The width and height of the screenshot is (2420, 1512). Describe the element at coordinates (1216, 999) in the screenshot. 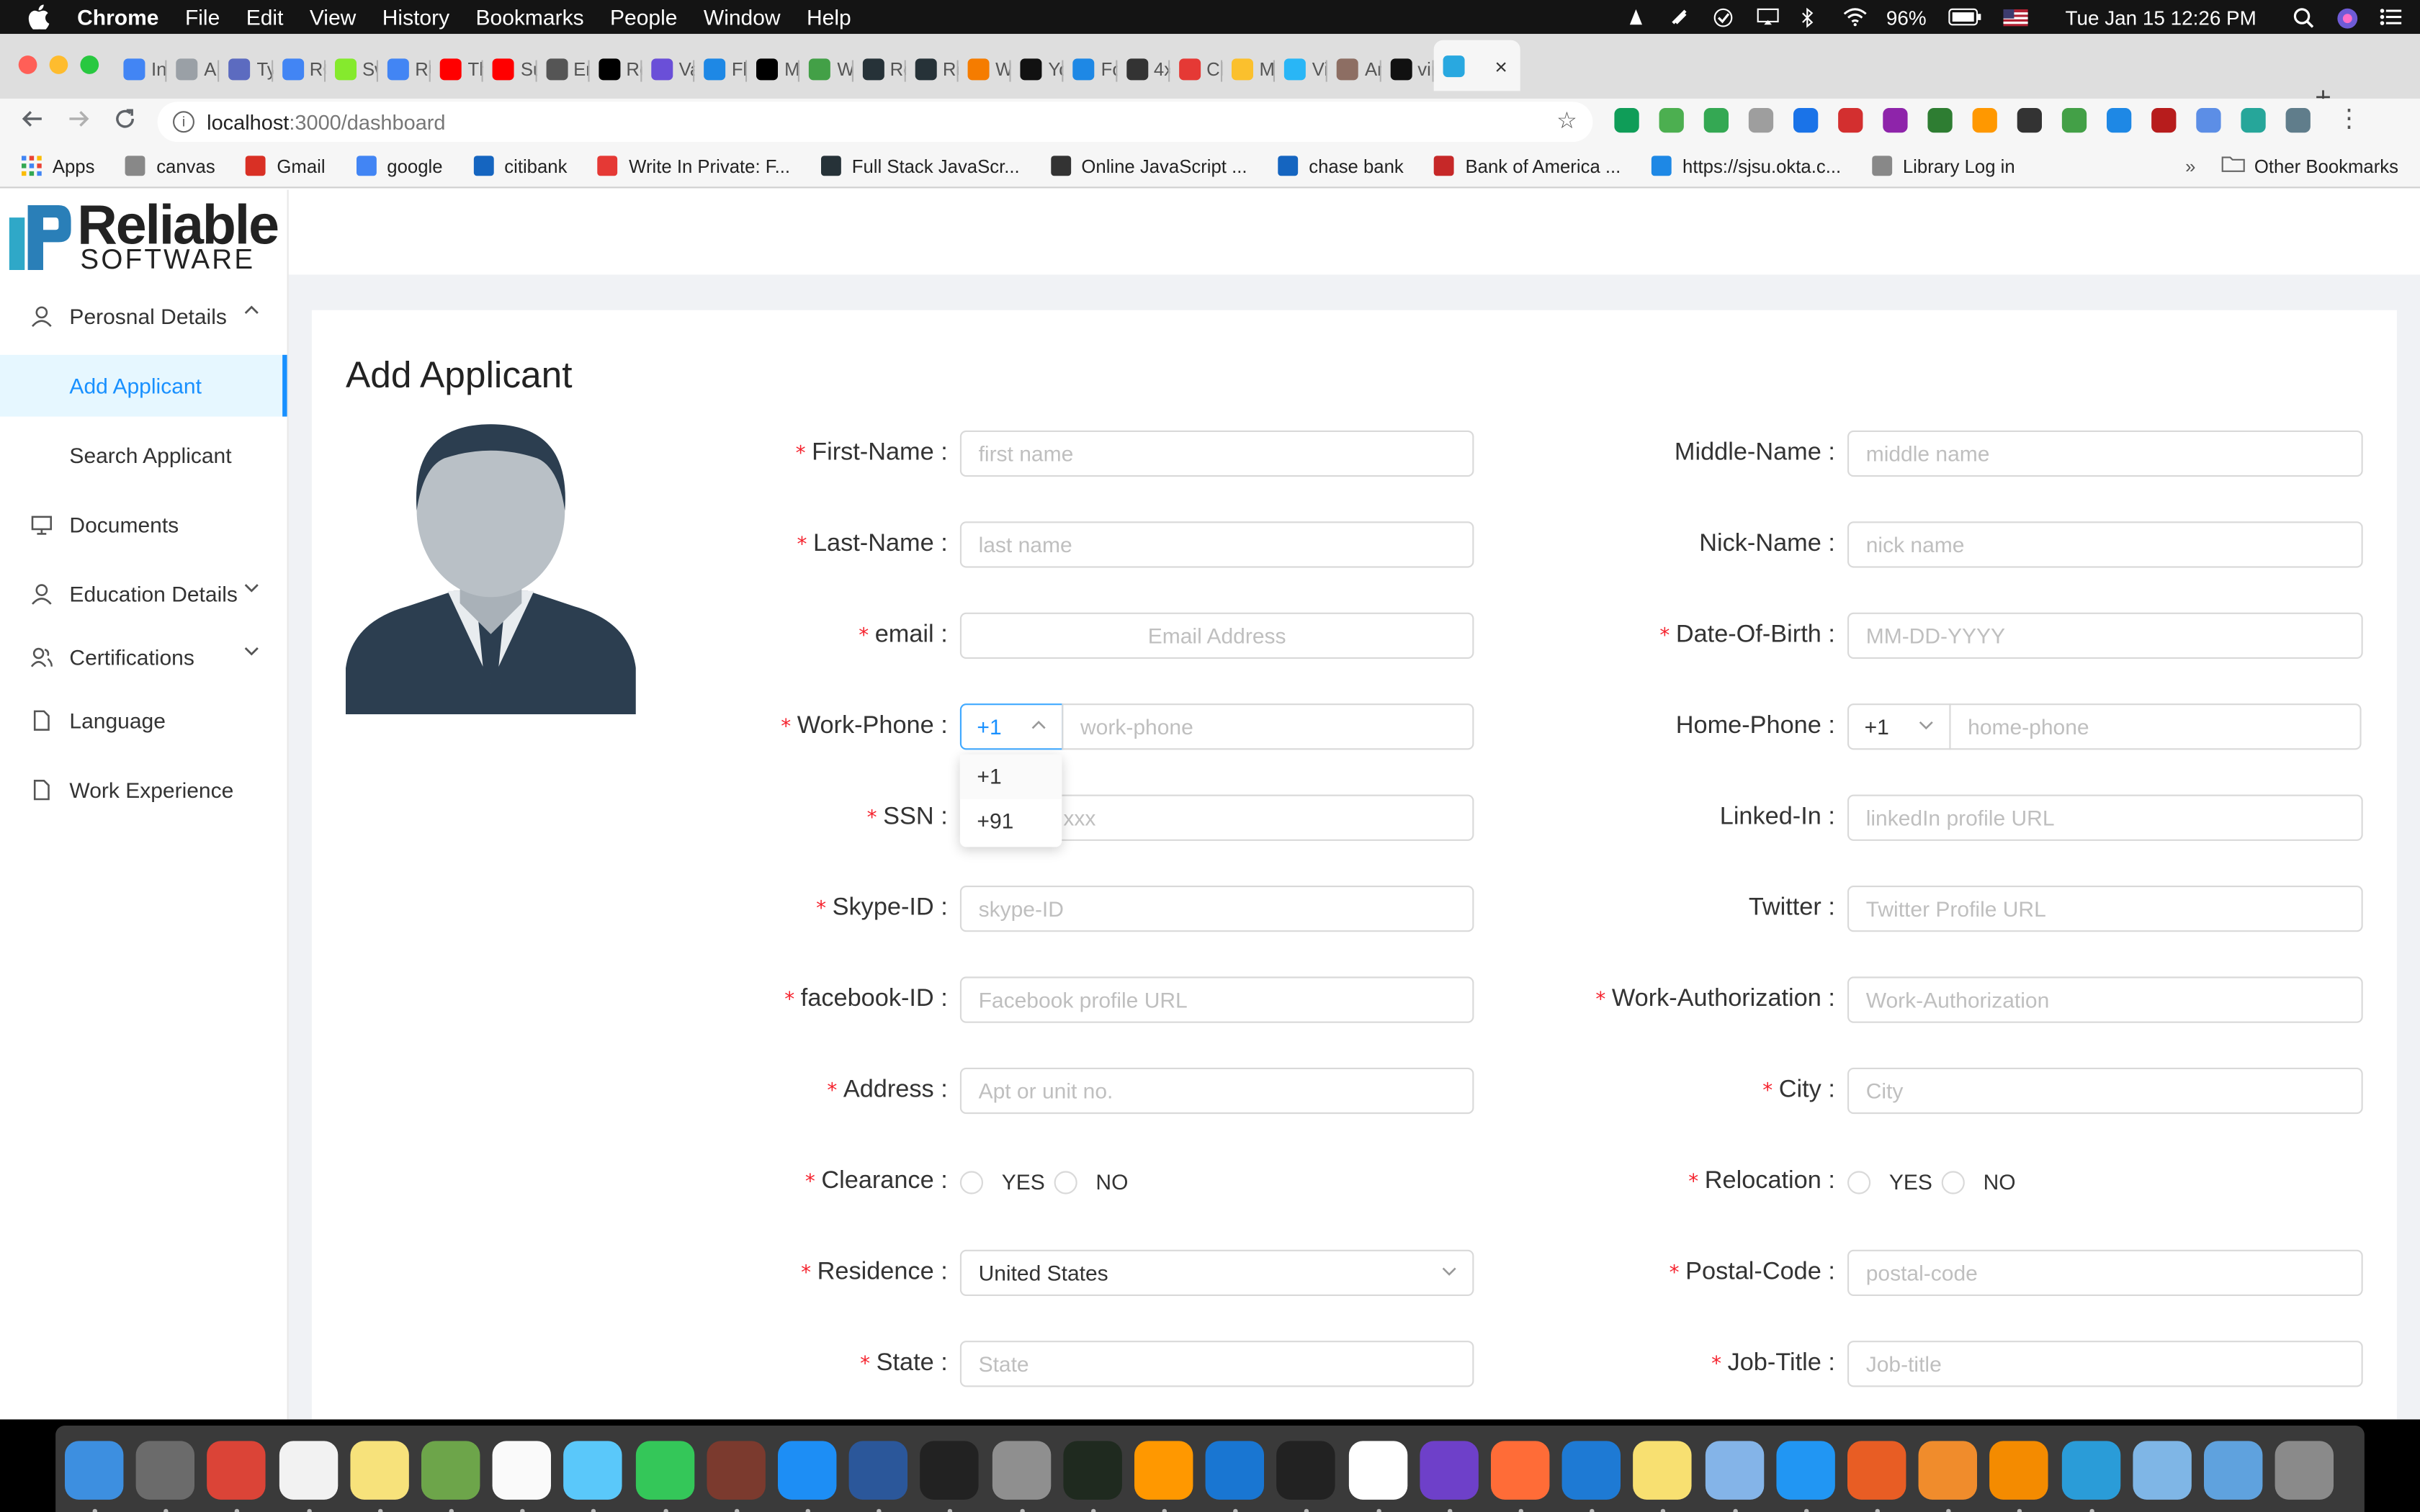

I see `facebook-id-input: Facebook profile URL` at that location.